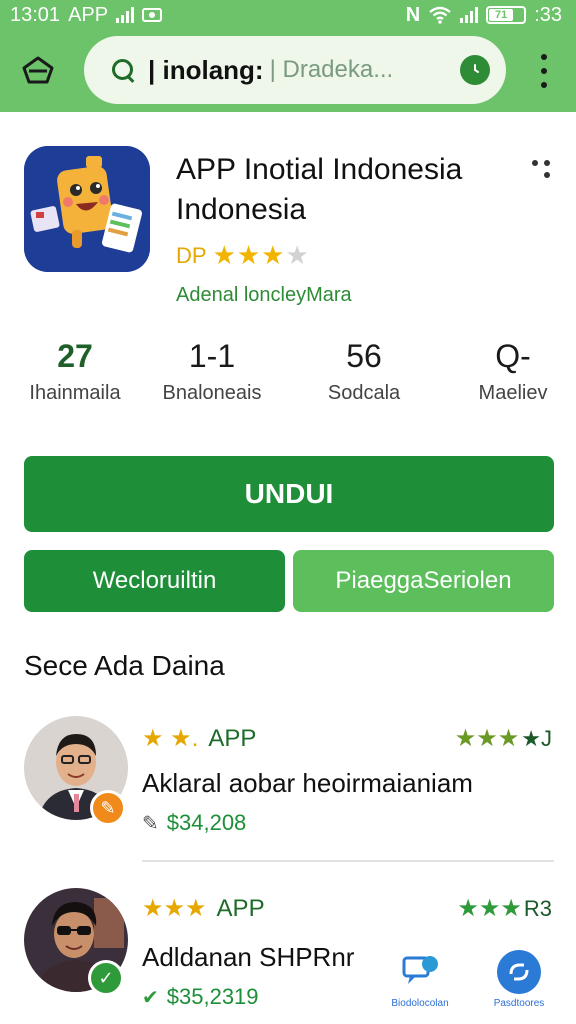 Image resolution: width=576 pixels, height=1024 pixels. What do you see at coordinates (212, 356) in the screenshot?
I see `stat-value: 1‑1` at bounding box center [212, 356].